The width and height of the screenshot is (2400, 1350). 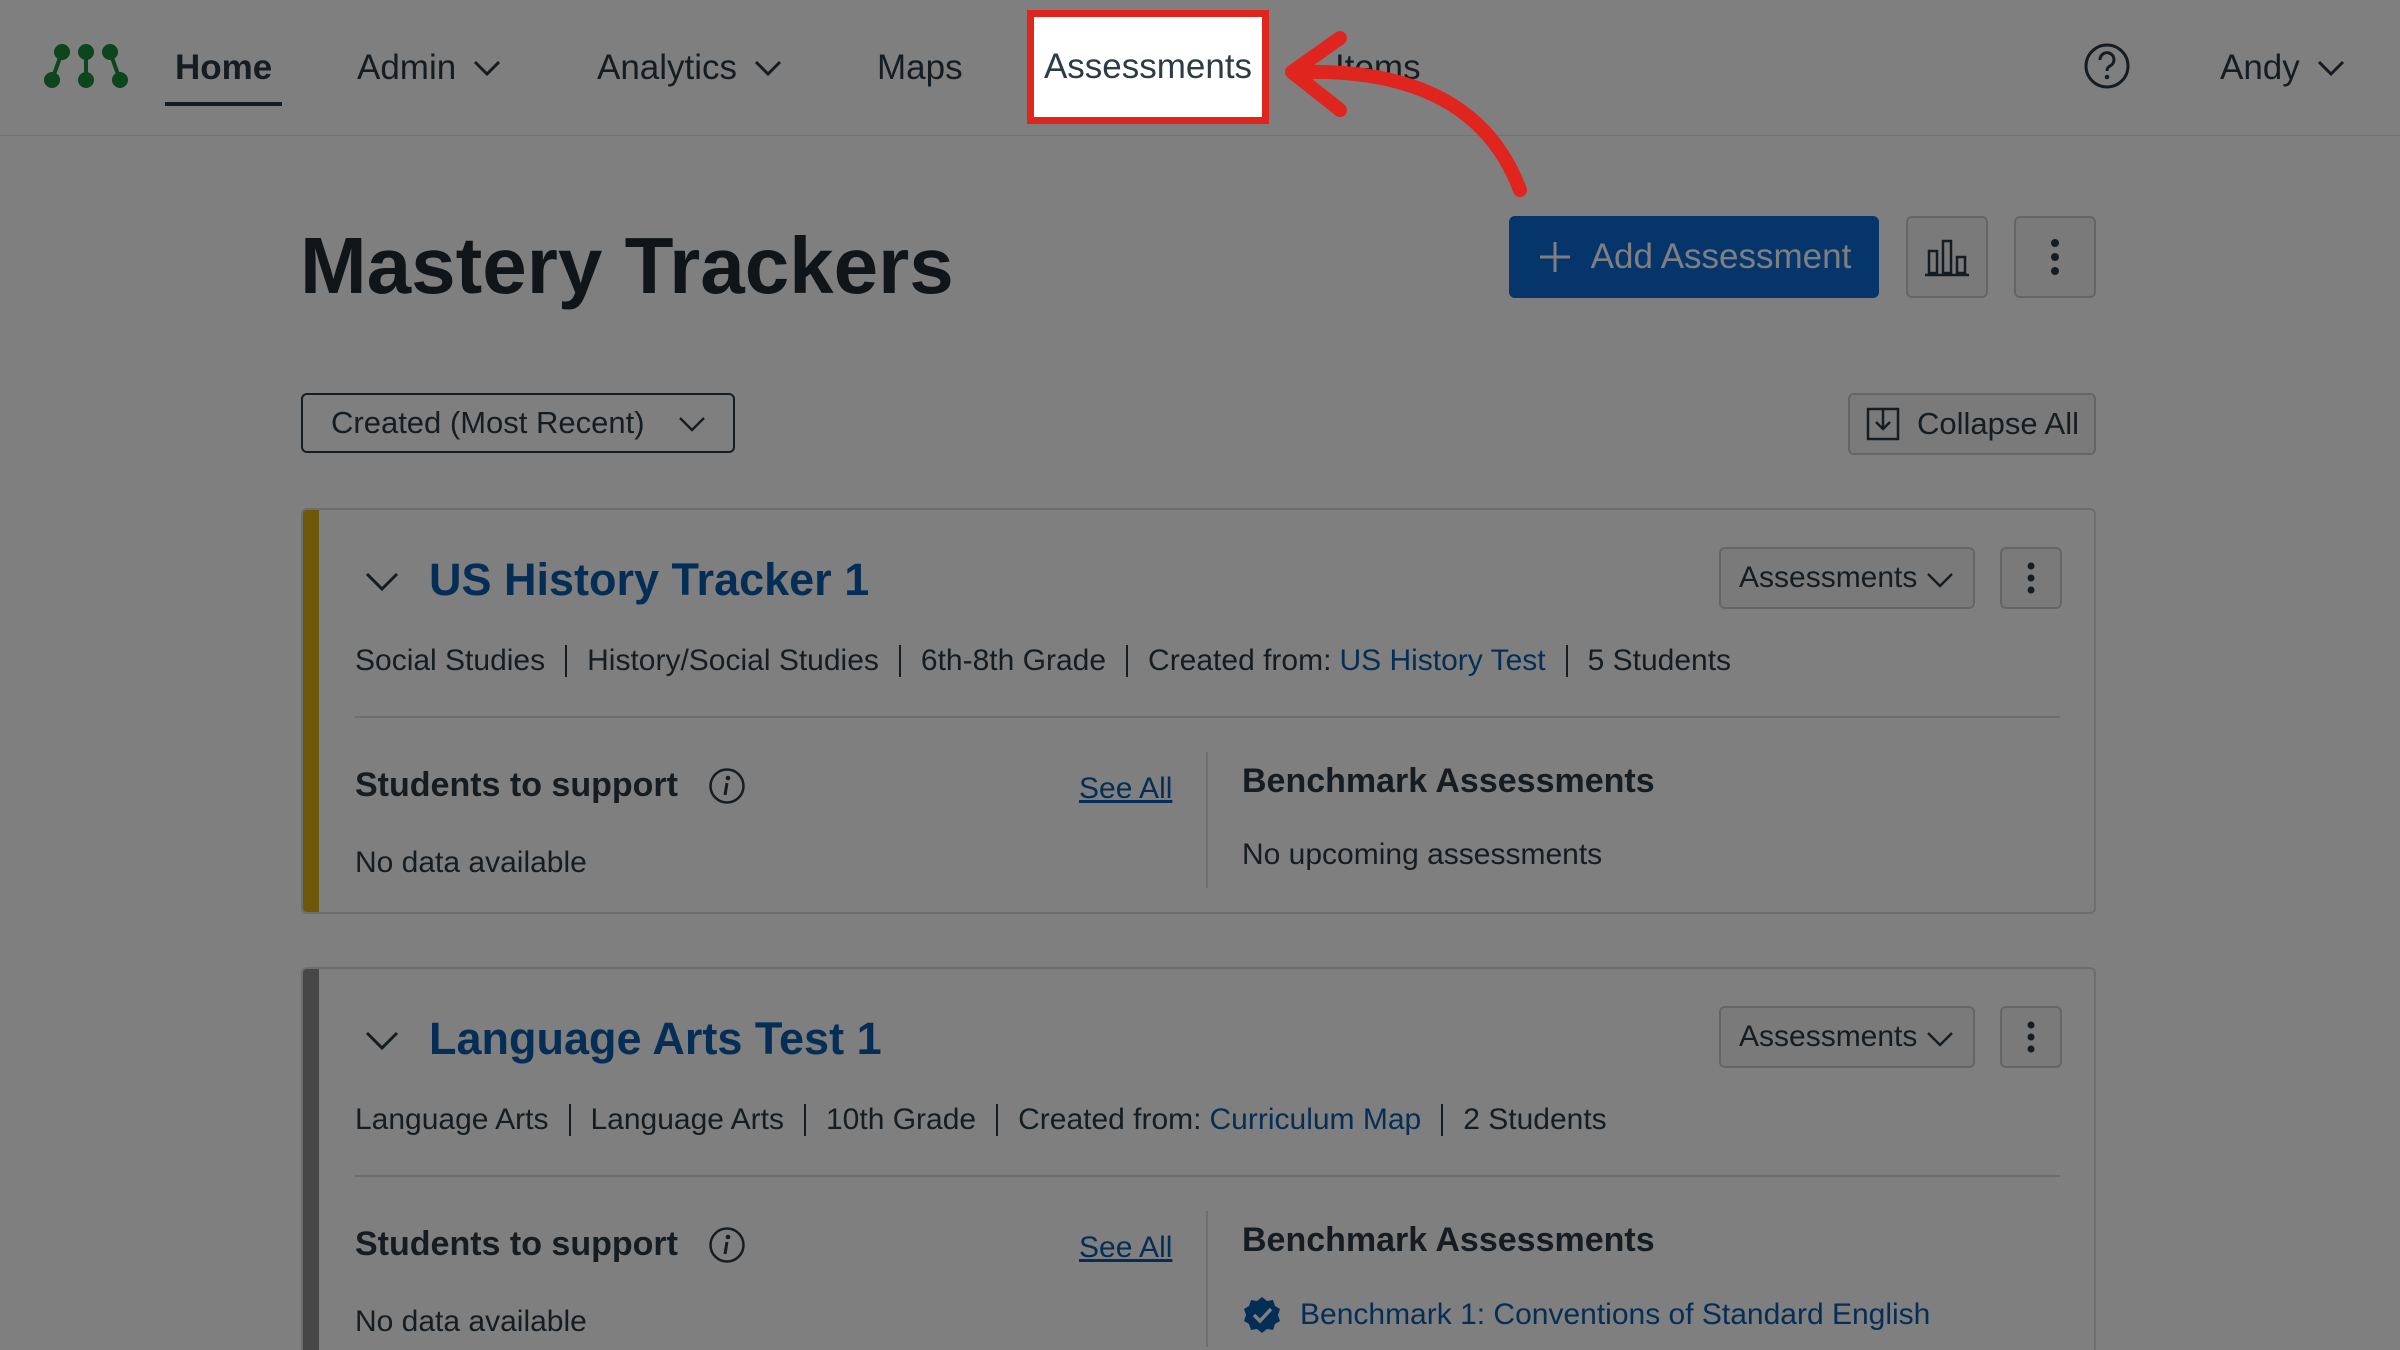 I want to click on page-options-button, so click(x=2055, y=257).